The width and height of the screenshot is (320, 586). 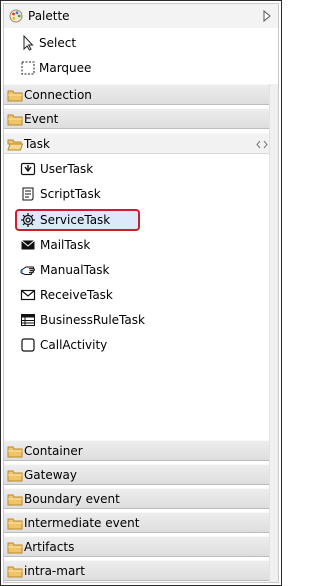 I want to click on palette-item-label: BusinessRuleTask, so click(x=92, y=320).